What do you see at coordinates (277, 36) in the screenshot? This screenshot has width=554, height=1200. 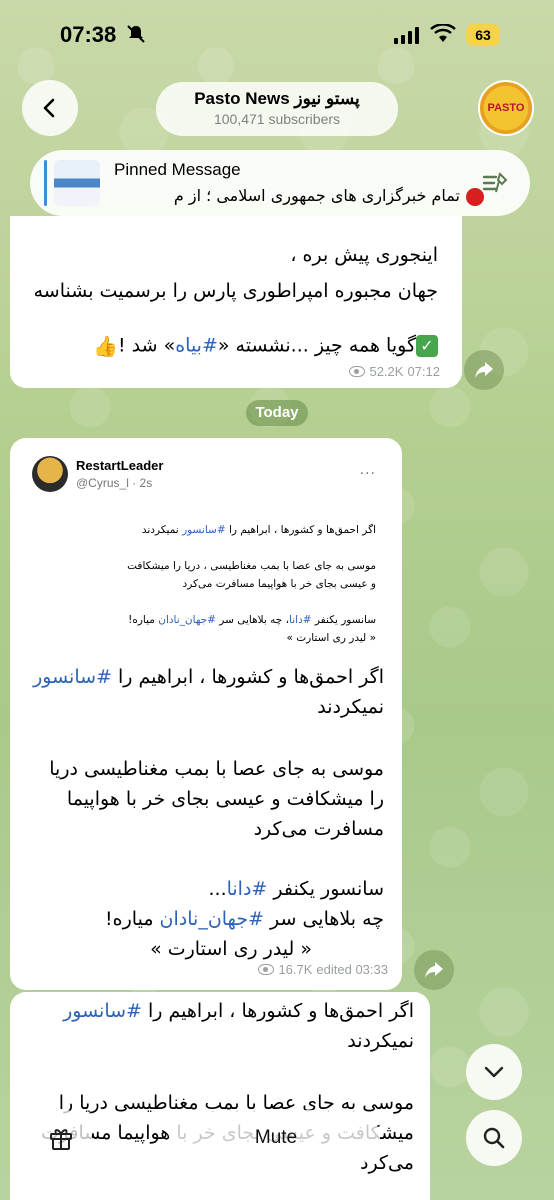 I see `status-bar: 07:38 63` at bounding box center [277, 36].